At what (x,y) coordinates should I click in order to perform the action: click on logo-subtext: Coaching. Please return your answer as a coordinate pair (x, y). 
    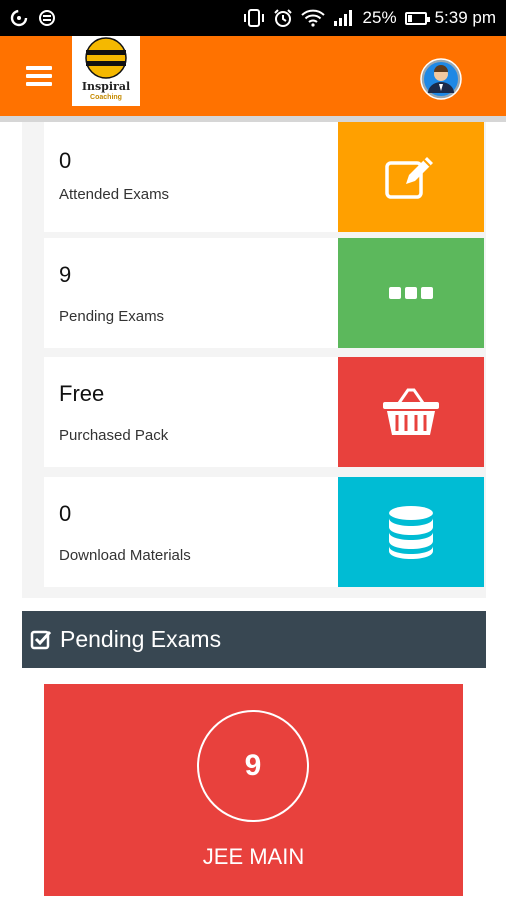
    Looking at the image, I should click on (106, 97).